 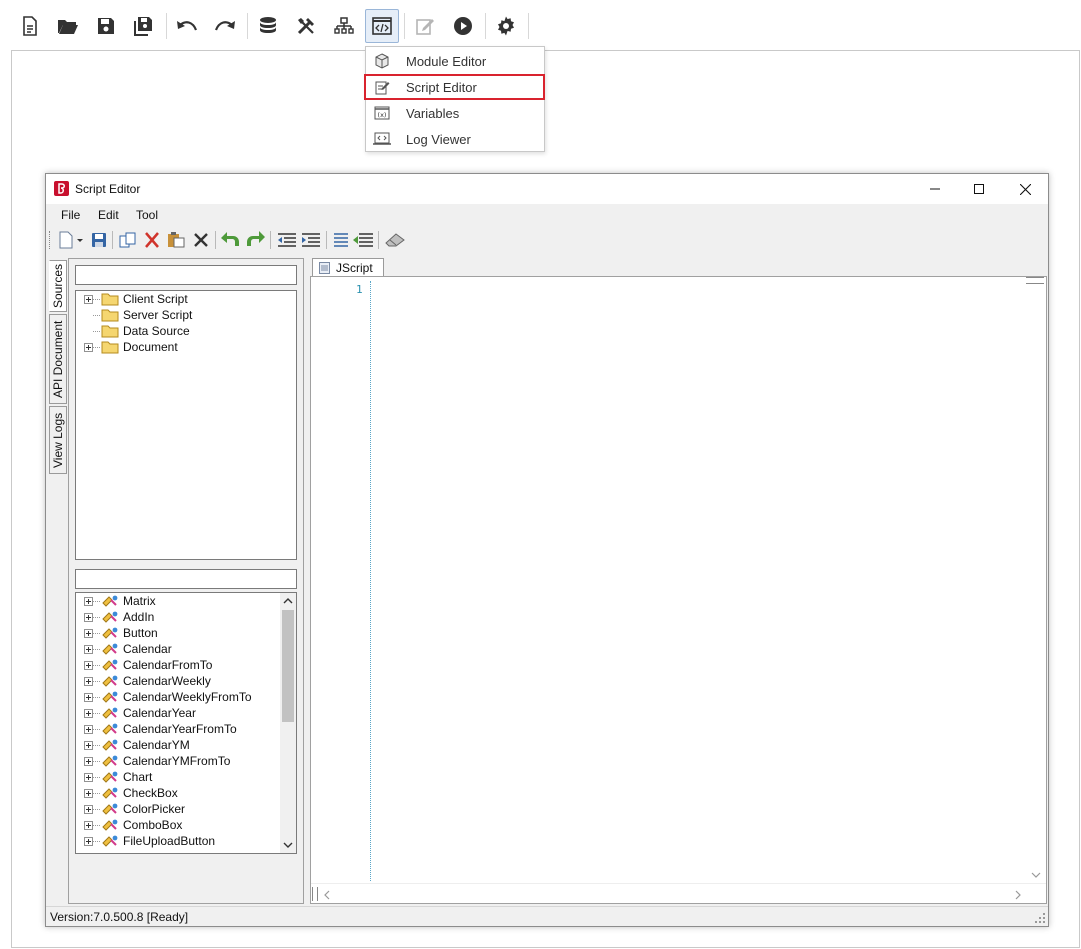 What do you see at coordinates (116, 601) in the screenshot?
I see `component-item: Matrix` at bounding box center [116, 601].